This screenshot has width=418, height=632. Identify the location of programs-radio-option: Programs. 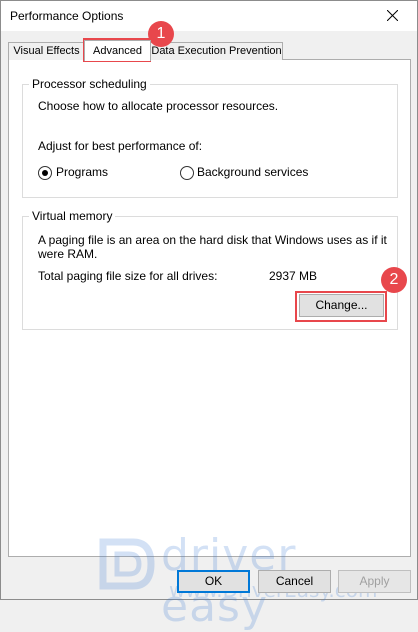
(98, 173).